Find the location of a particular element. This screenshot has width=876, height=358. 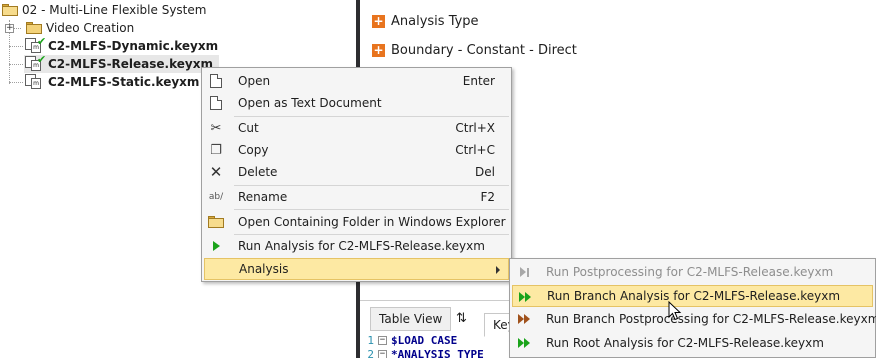

menu-item-copy: ❐ Copy Ctrl+C is located at coordinates (356, 150).